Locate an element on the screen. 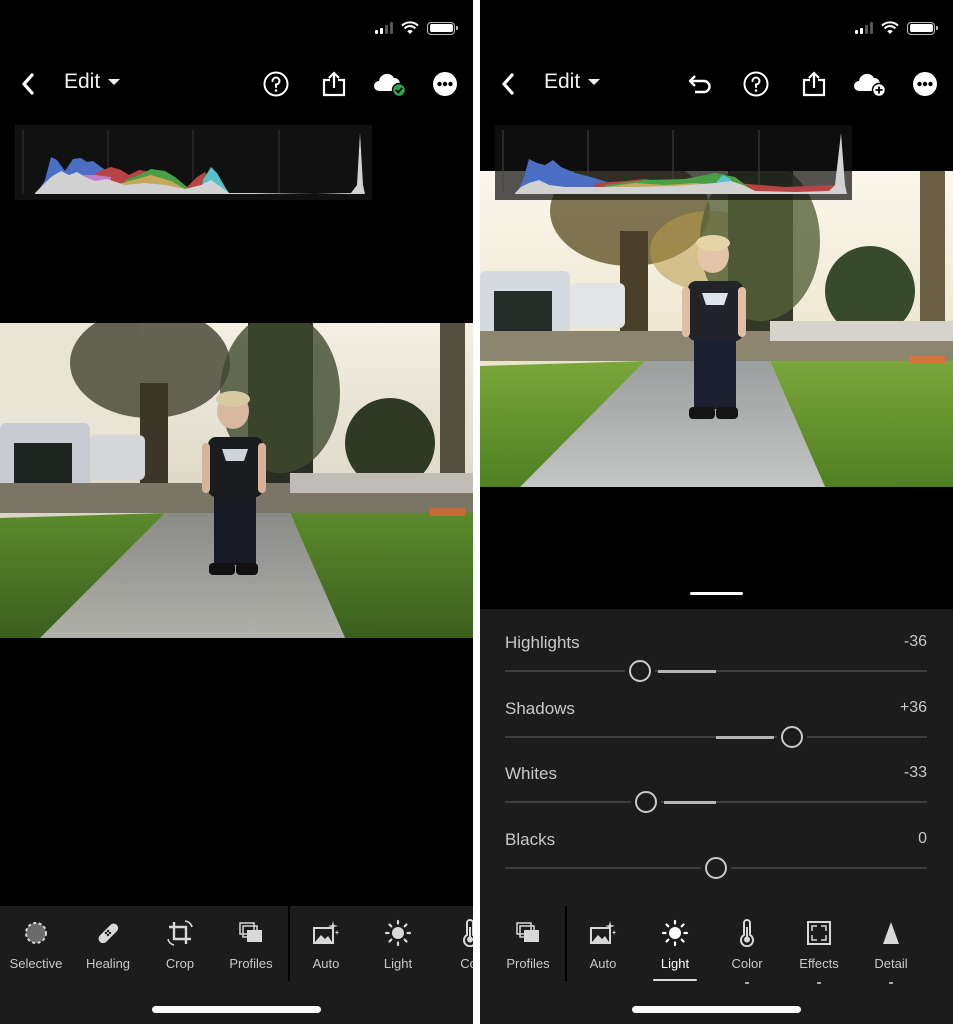 The height and width of the screenshot is (1024, 953). slider-whites: Whites -33 is located at coordinates (716, 794).